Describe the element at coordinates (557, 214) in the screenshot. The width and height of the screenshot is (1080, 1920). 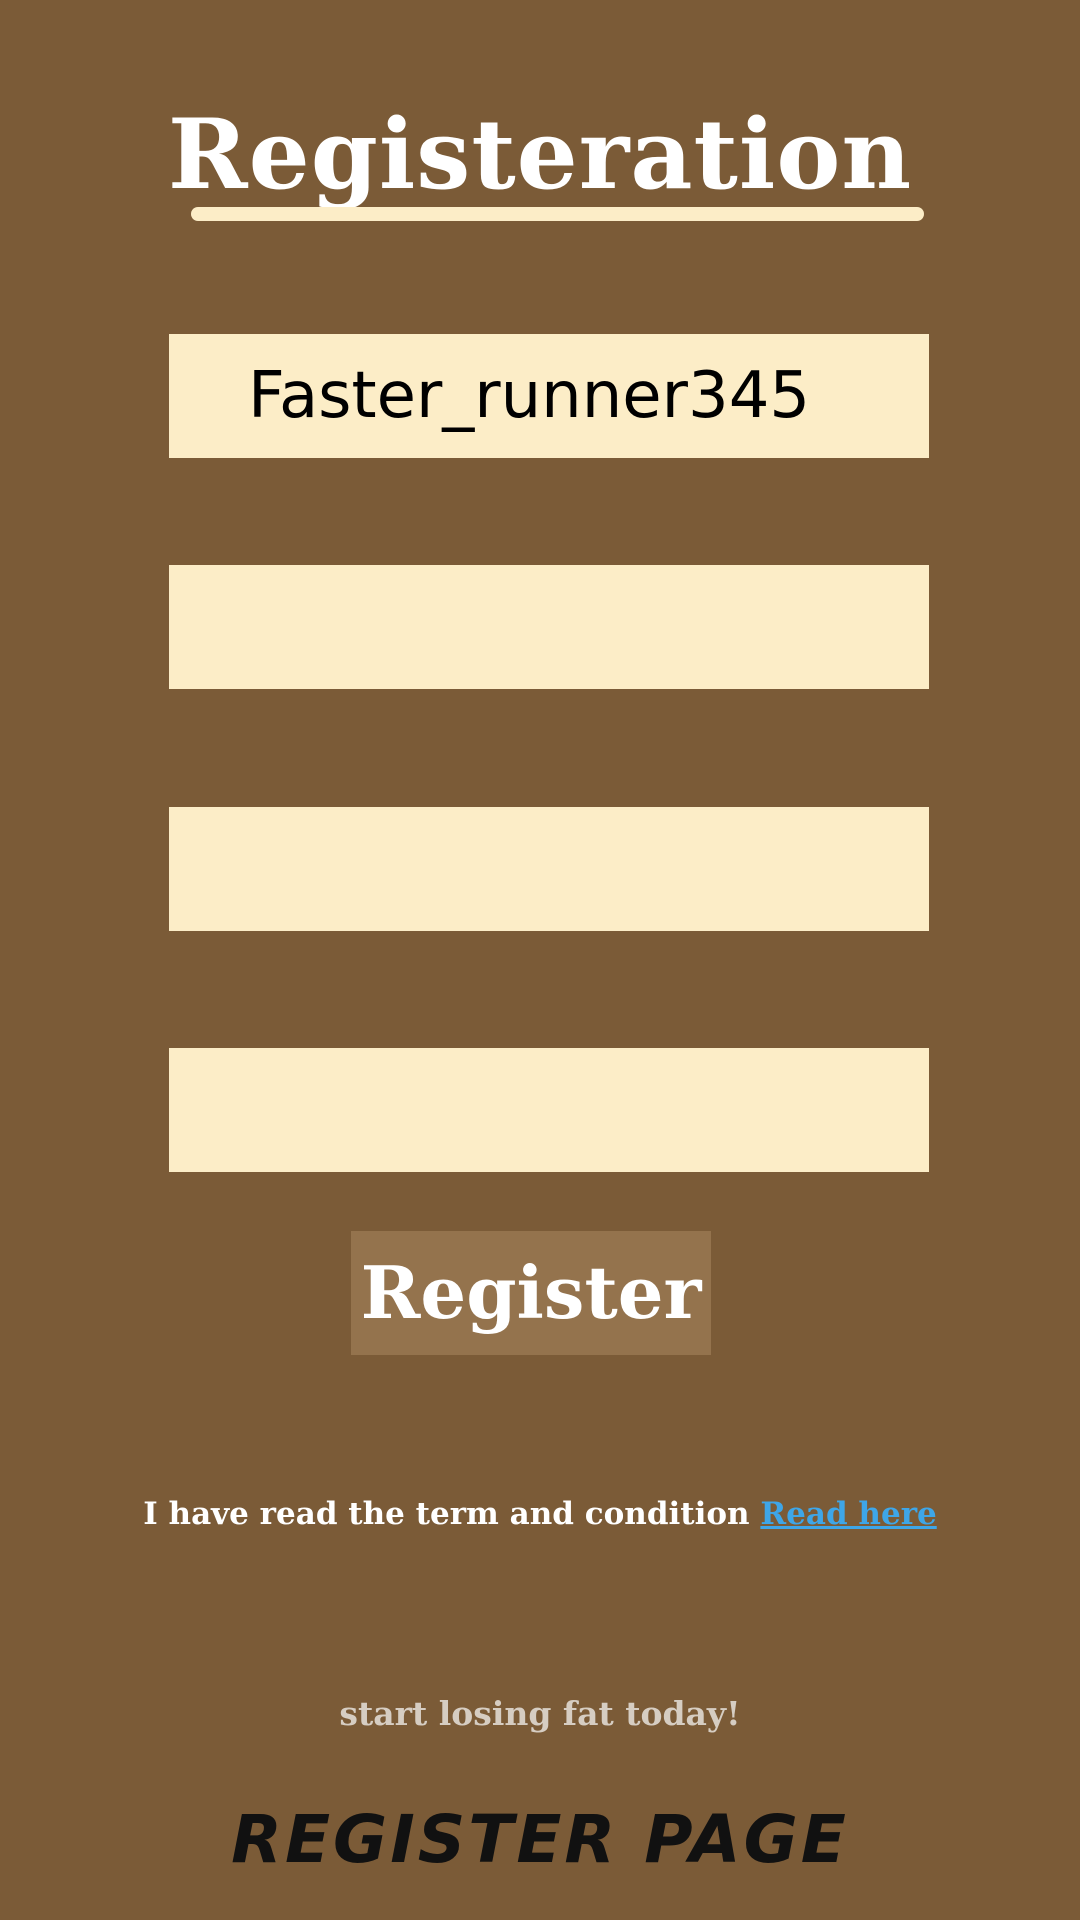
I see `title-underline` at that location.